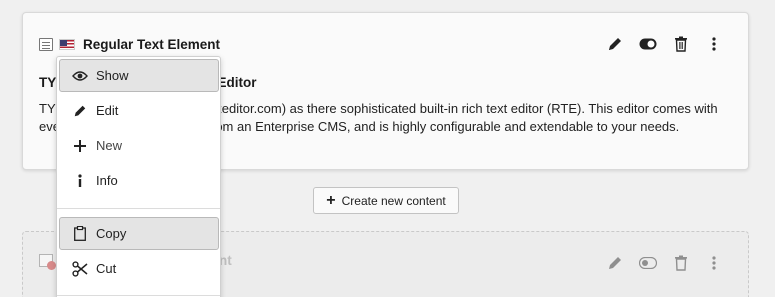 The image size is (775, 297). Describe the element at coordinates (111, 233) in the screenshot. I see `menu-item-label: Copy` at that location.